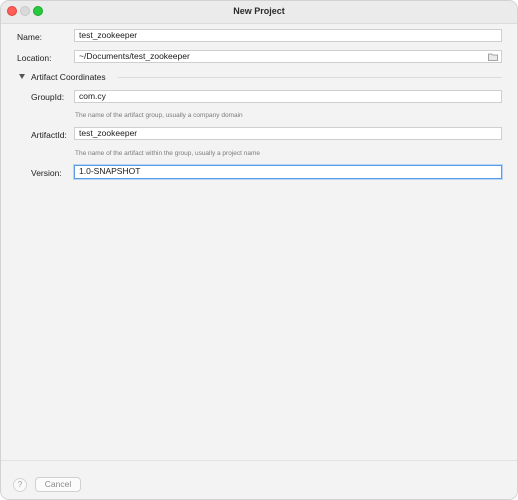 Image resolution: width=518 pixels, height=500 pixels. I want to click on location-value: ~/Documents/test_zookeeper, so click(134, 56).